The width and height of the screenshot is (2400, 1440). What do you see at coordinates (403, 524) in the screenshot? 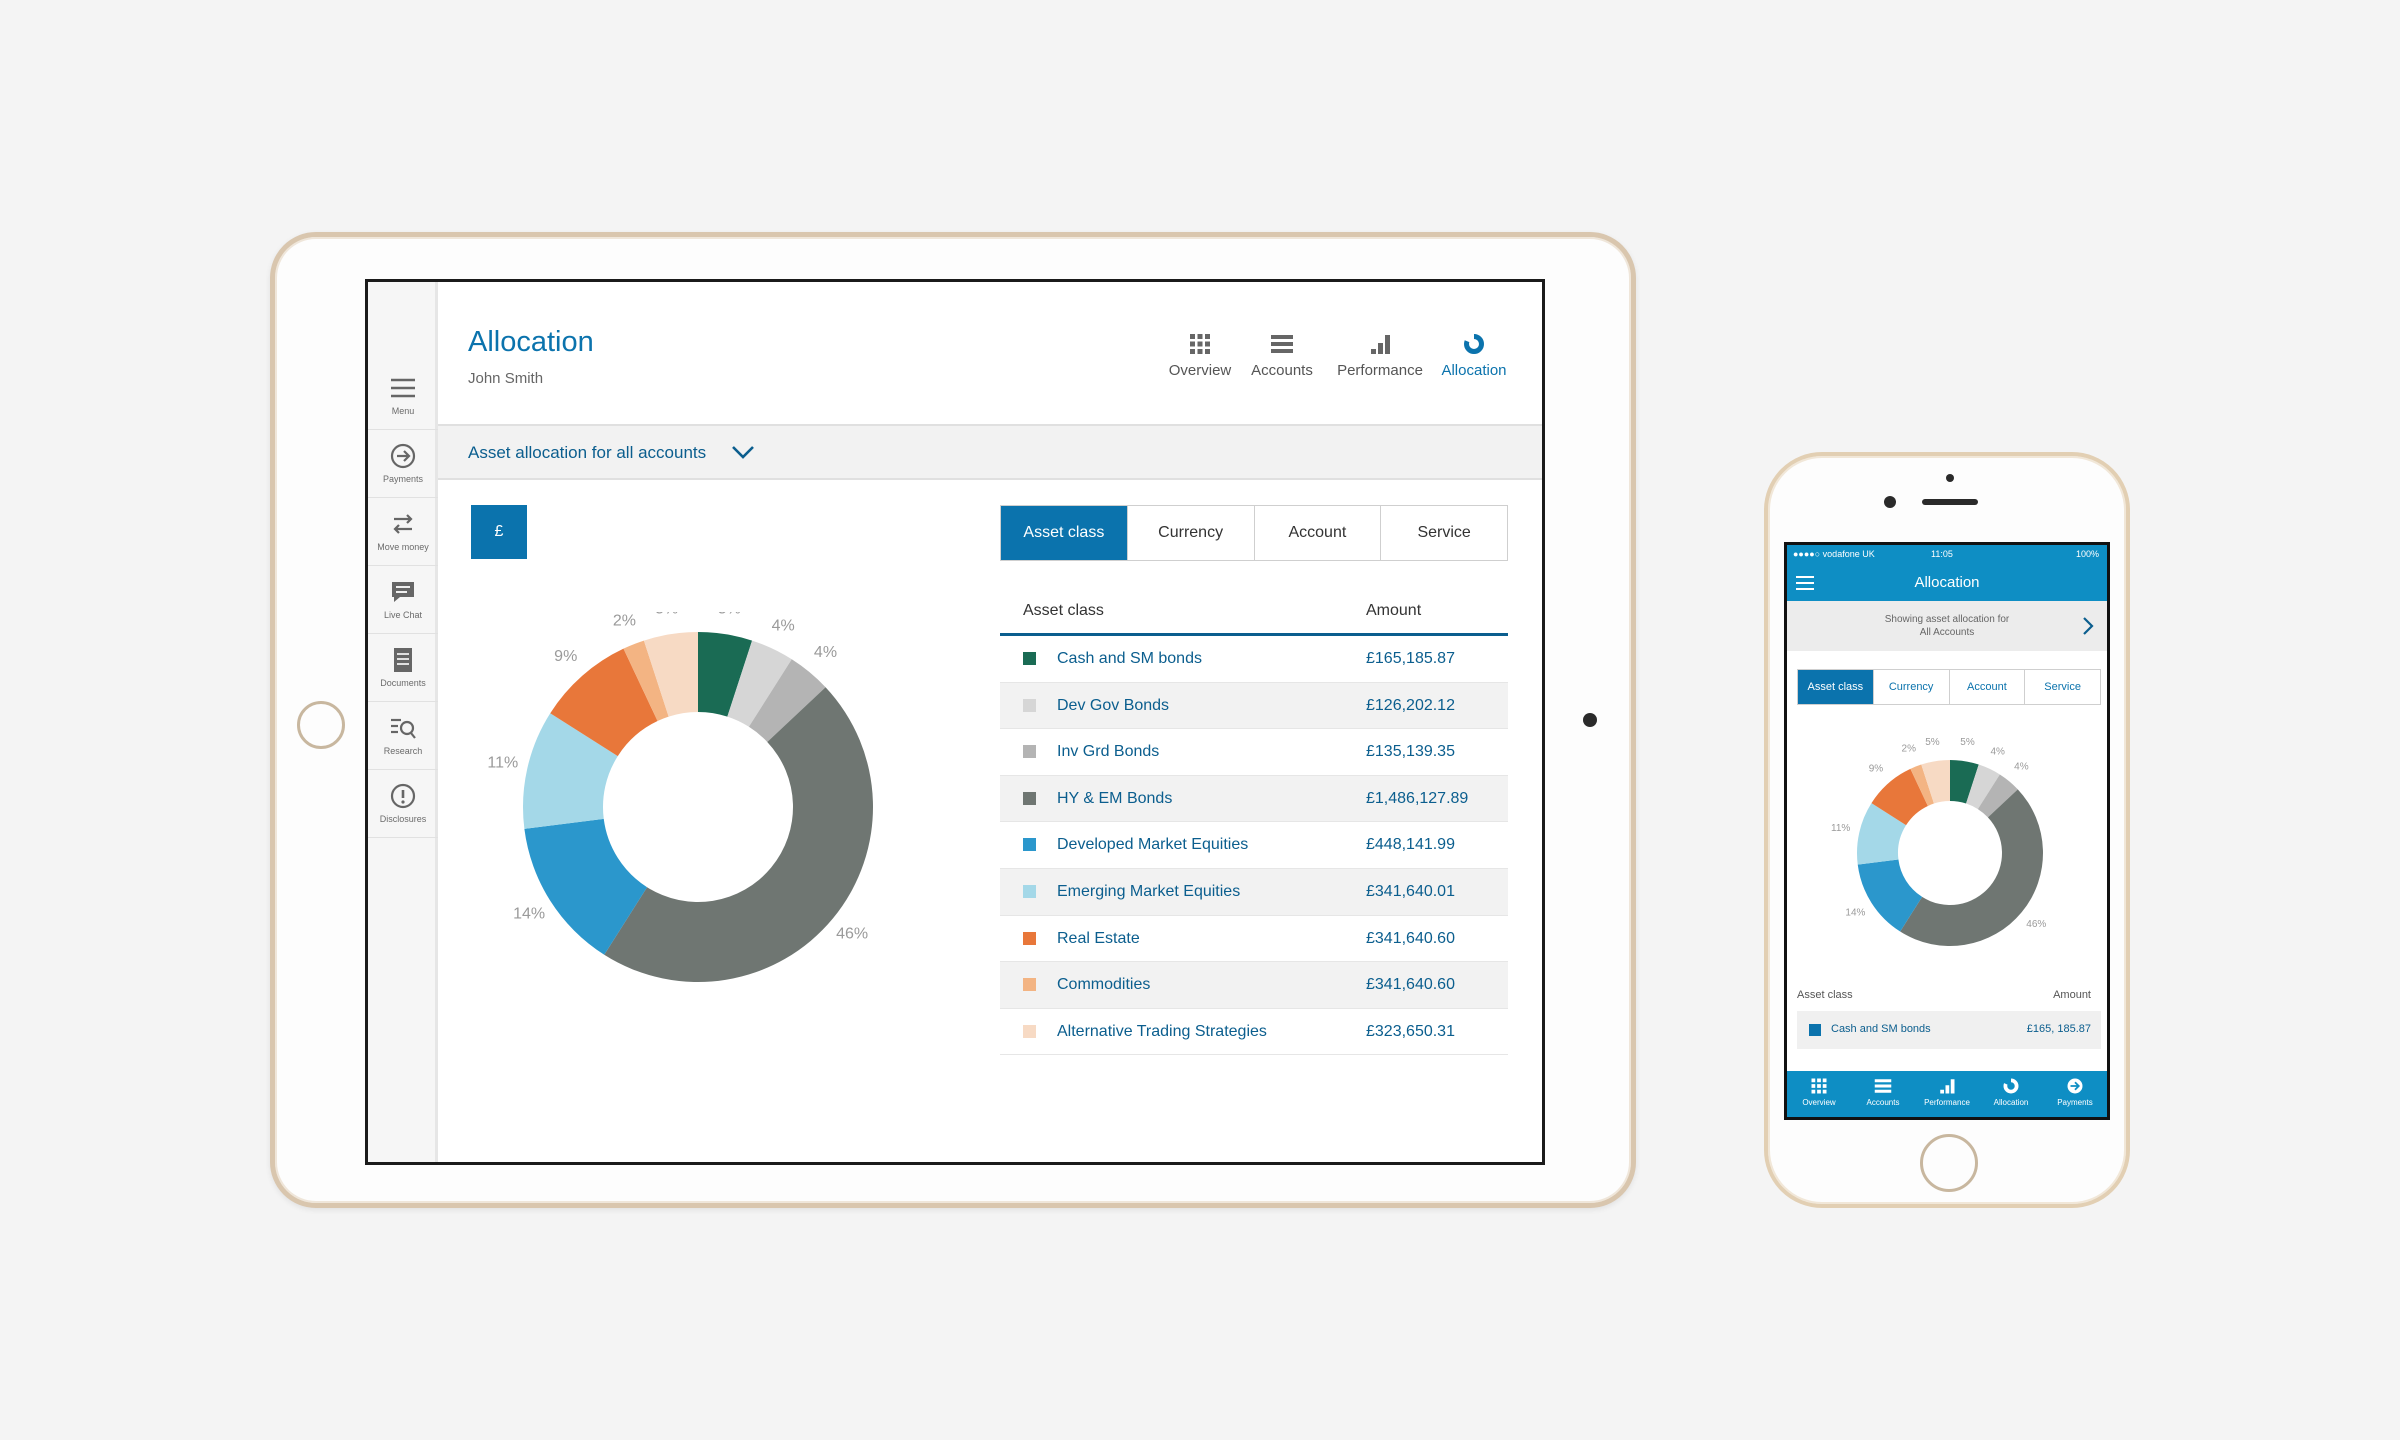
I see `swap-arrows-icon` at bounding box center [403, 524].